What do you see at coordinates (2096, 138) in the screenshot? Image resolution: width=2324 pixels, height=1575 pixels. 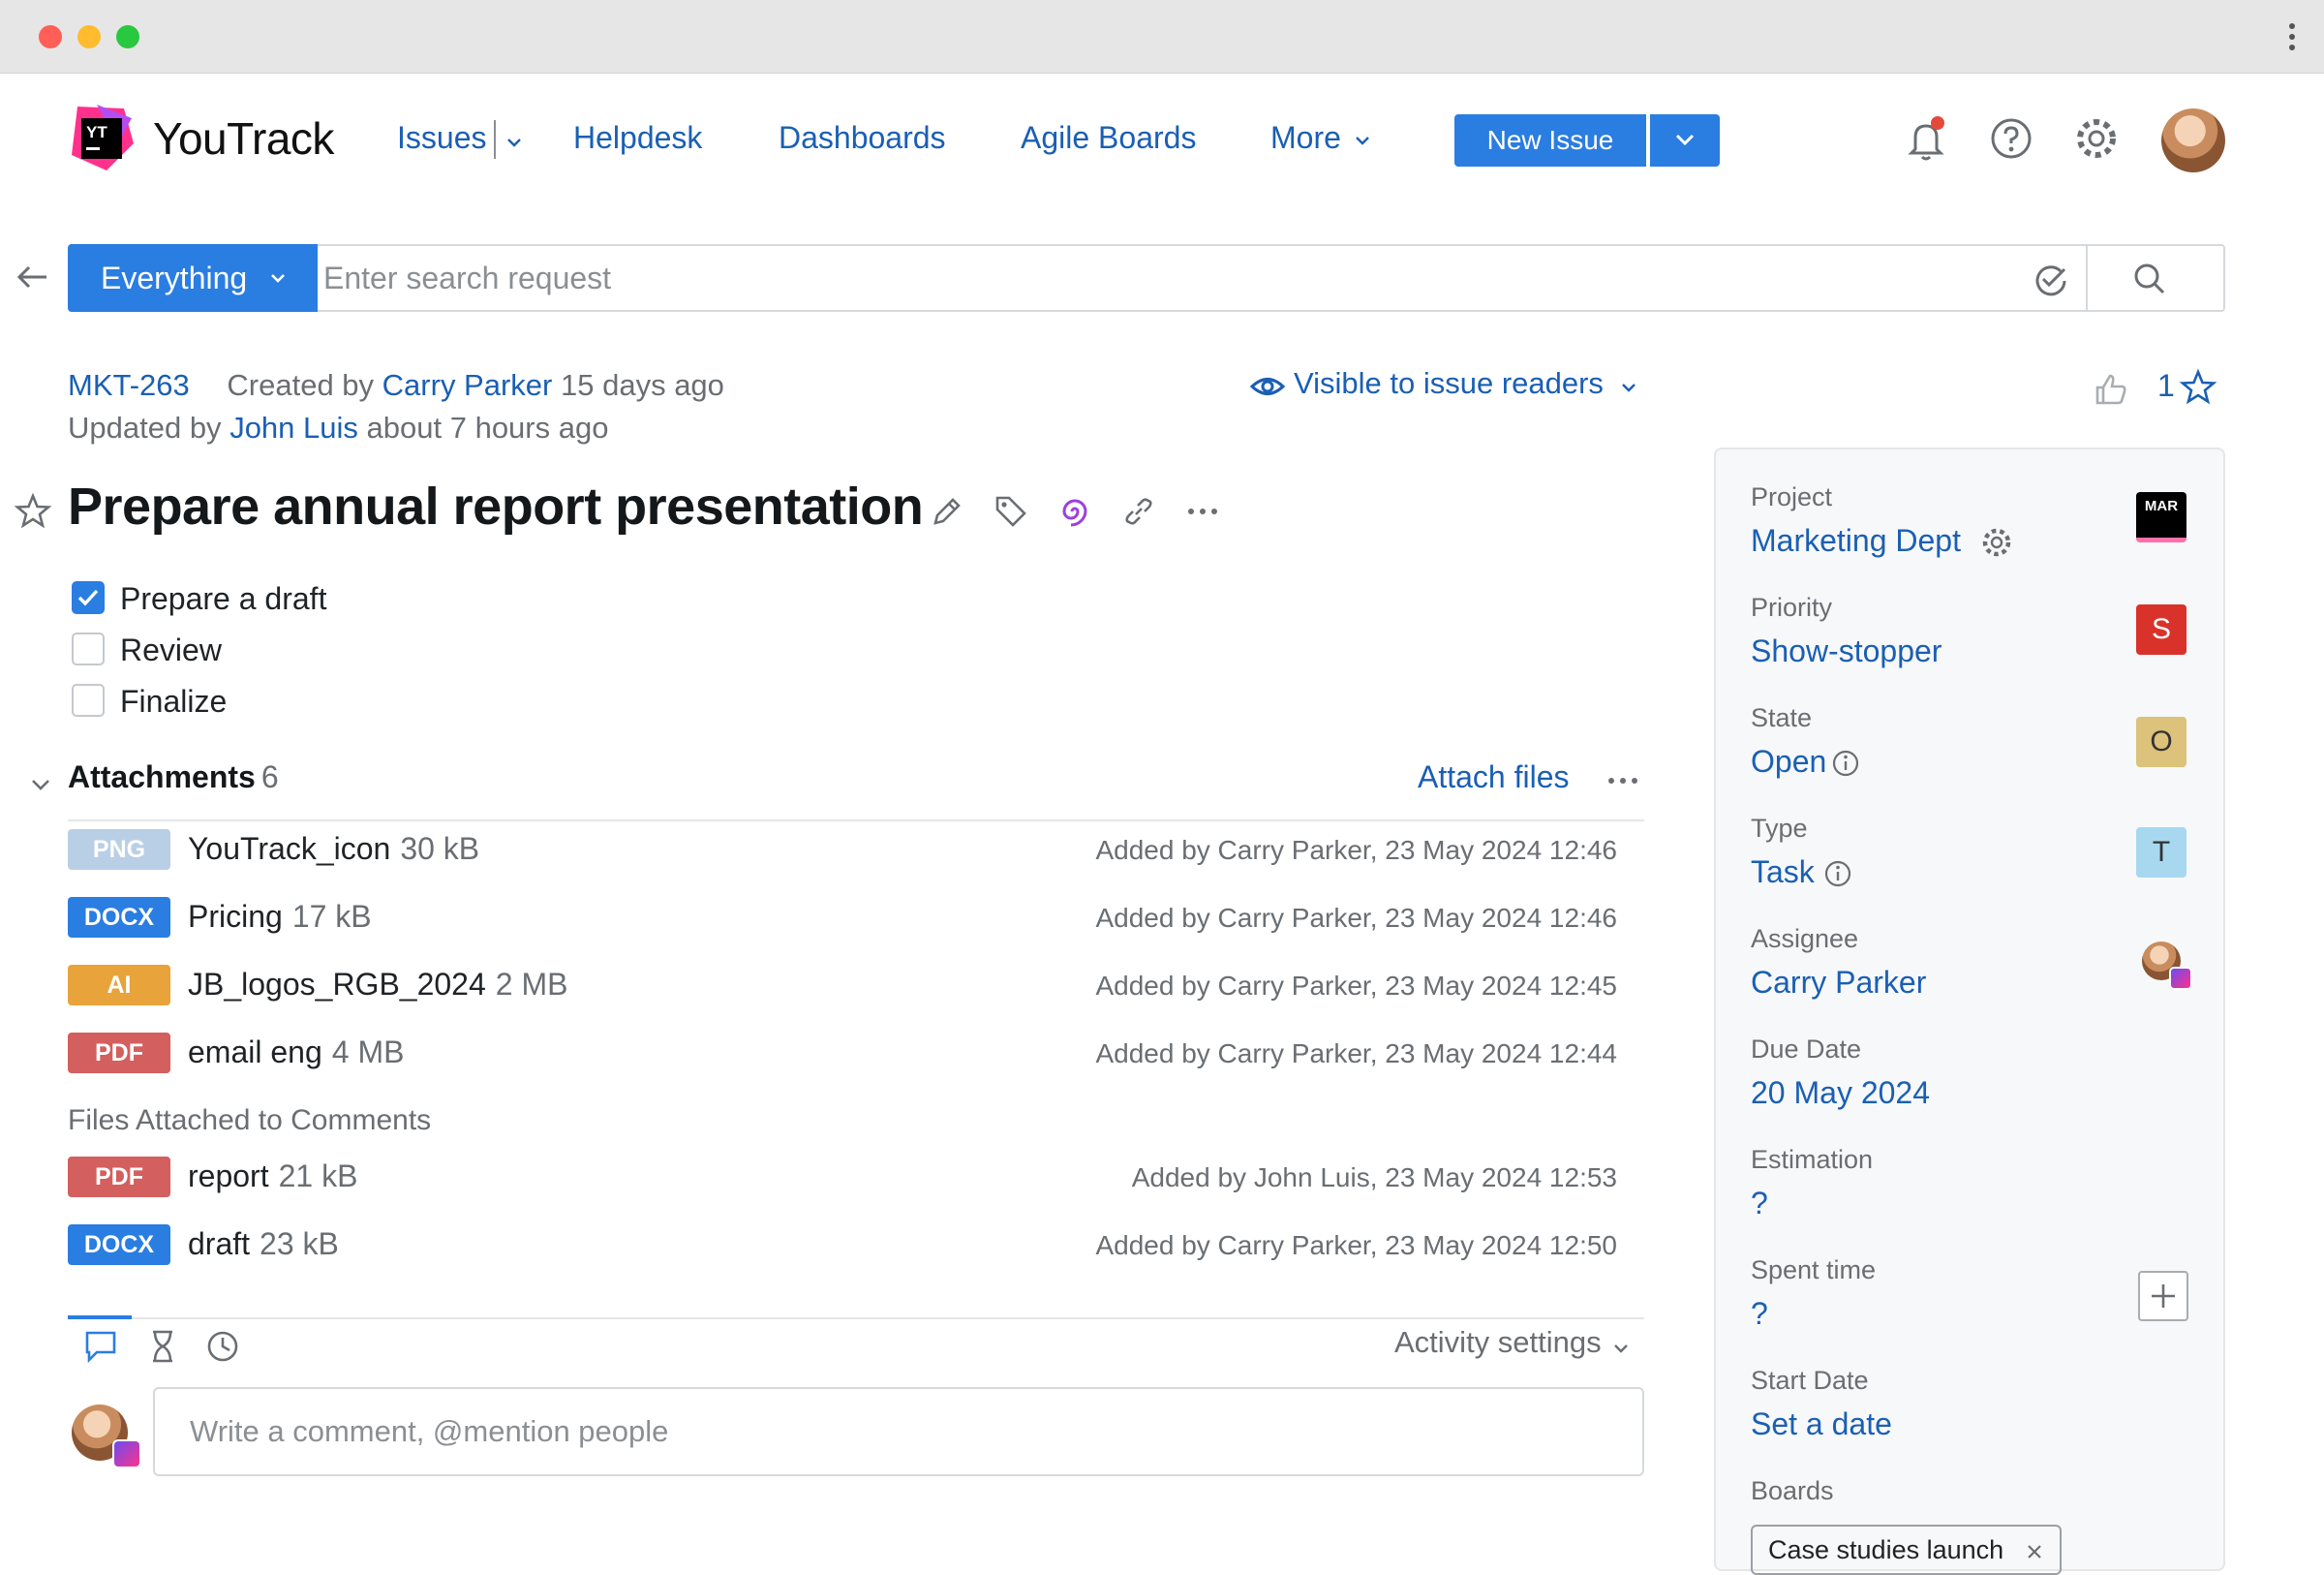 I see `settings-gear-icon` at bounding box center [2096, 138].